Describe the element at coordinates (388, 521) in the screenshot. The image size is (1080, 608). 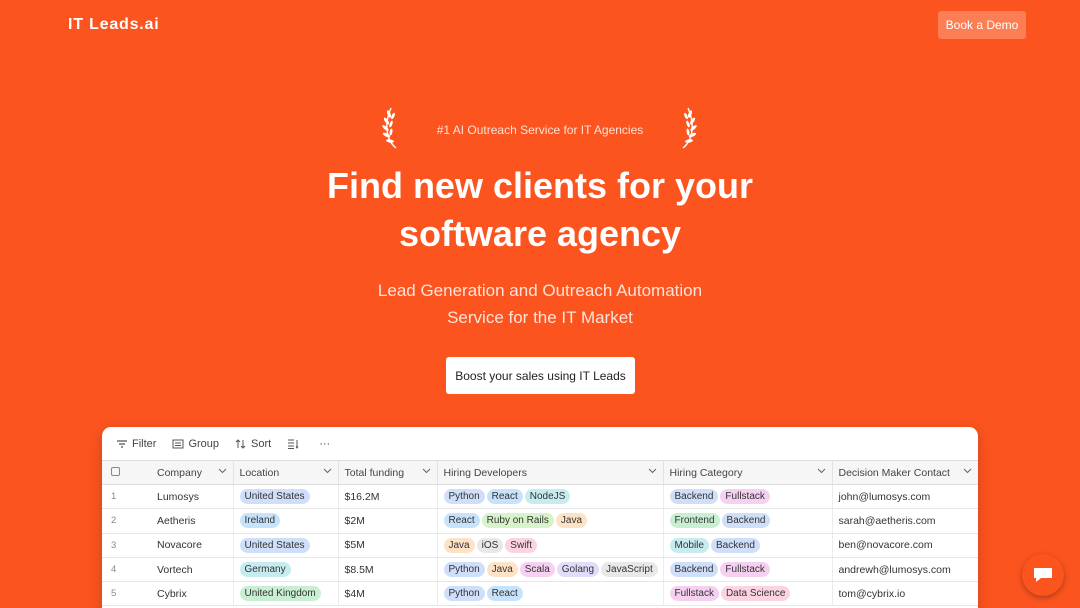
I see `funding-cell: $2M` at that location.